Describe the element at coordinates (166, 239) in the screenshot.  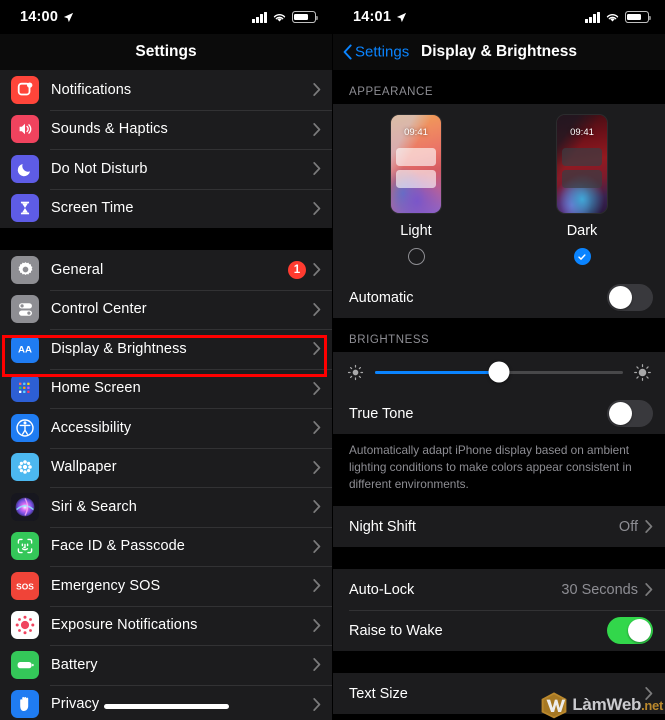
I see `group-separator` at that location.